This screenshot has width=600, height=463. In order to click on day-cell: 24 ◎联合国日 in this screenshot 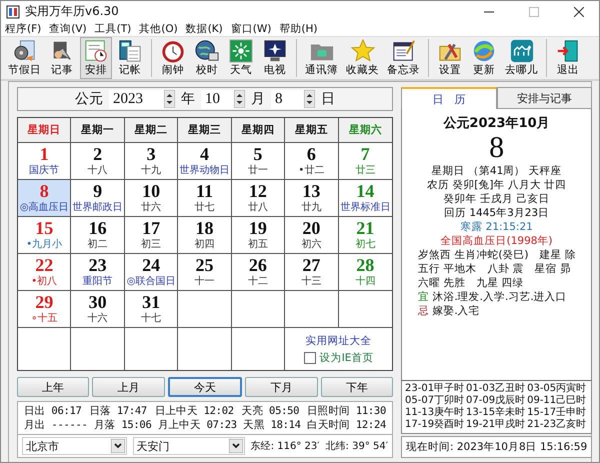, I will do `click(151, 272)`.